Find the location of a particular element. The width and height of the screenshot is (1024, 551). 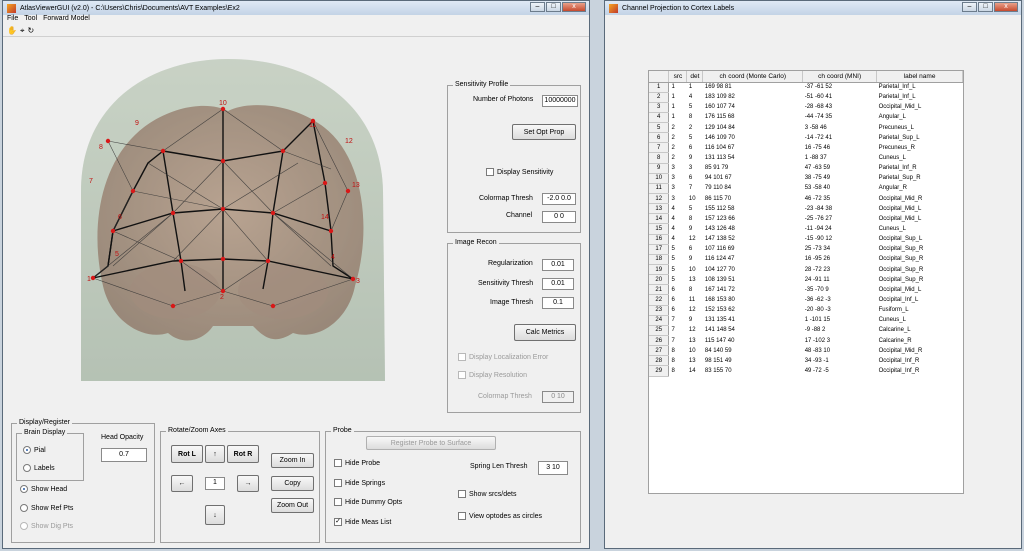

row-number: 6 is located at coordinates (659, 138).